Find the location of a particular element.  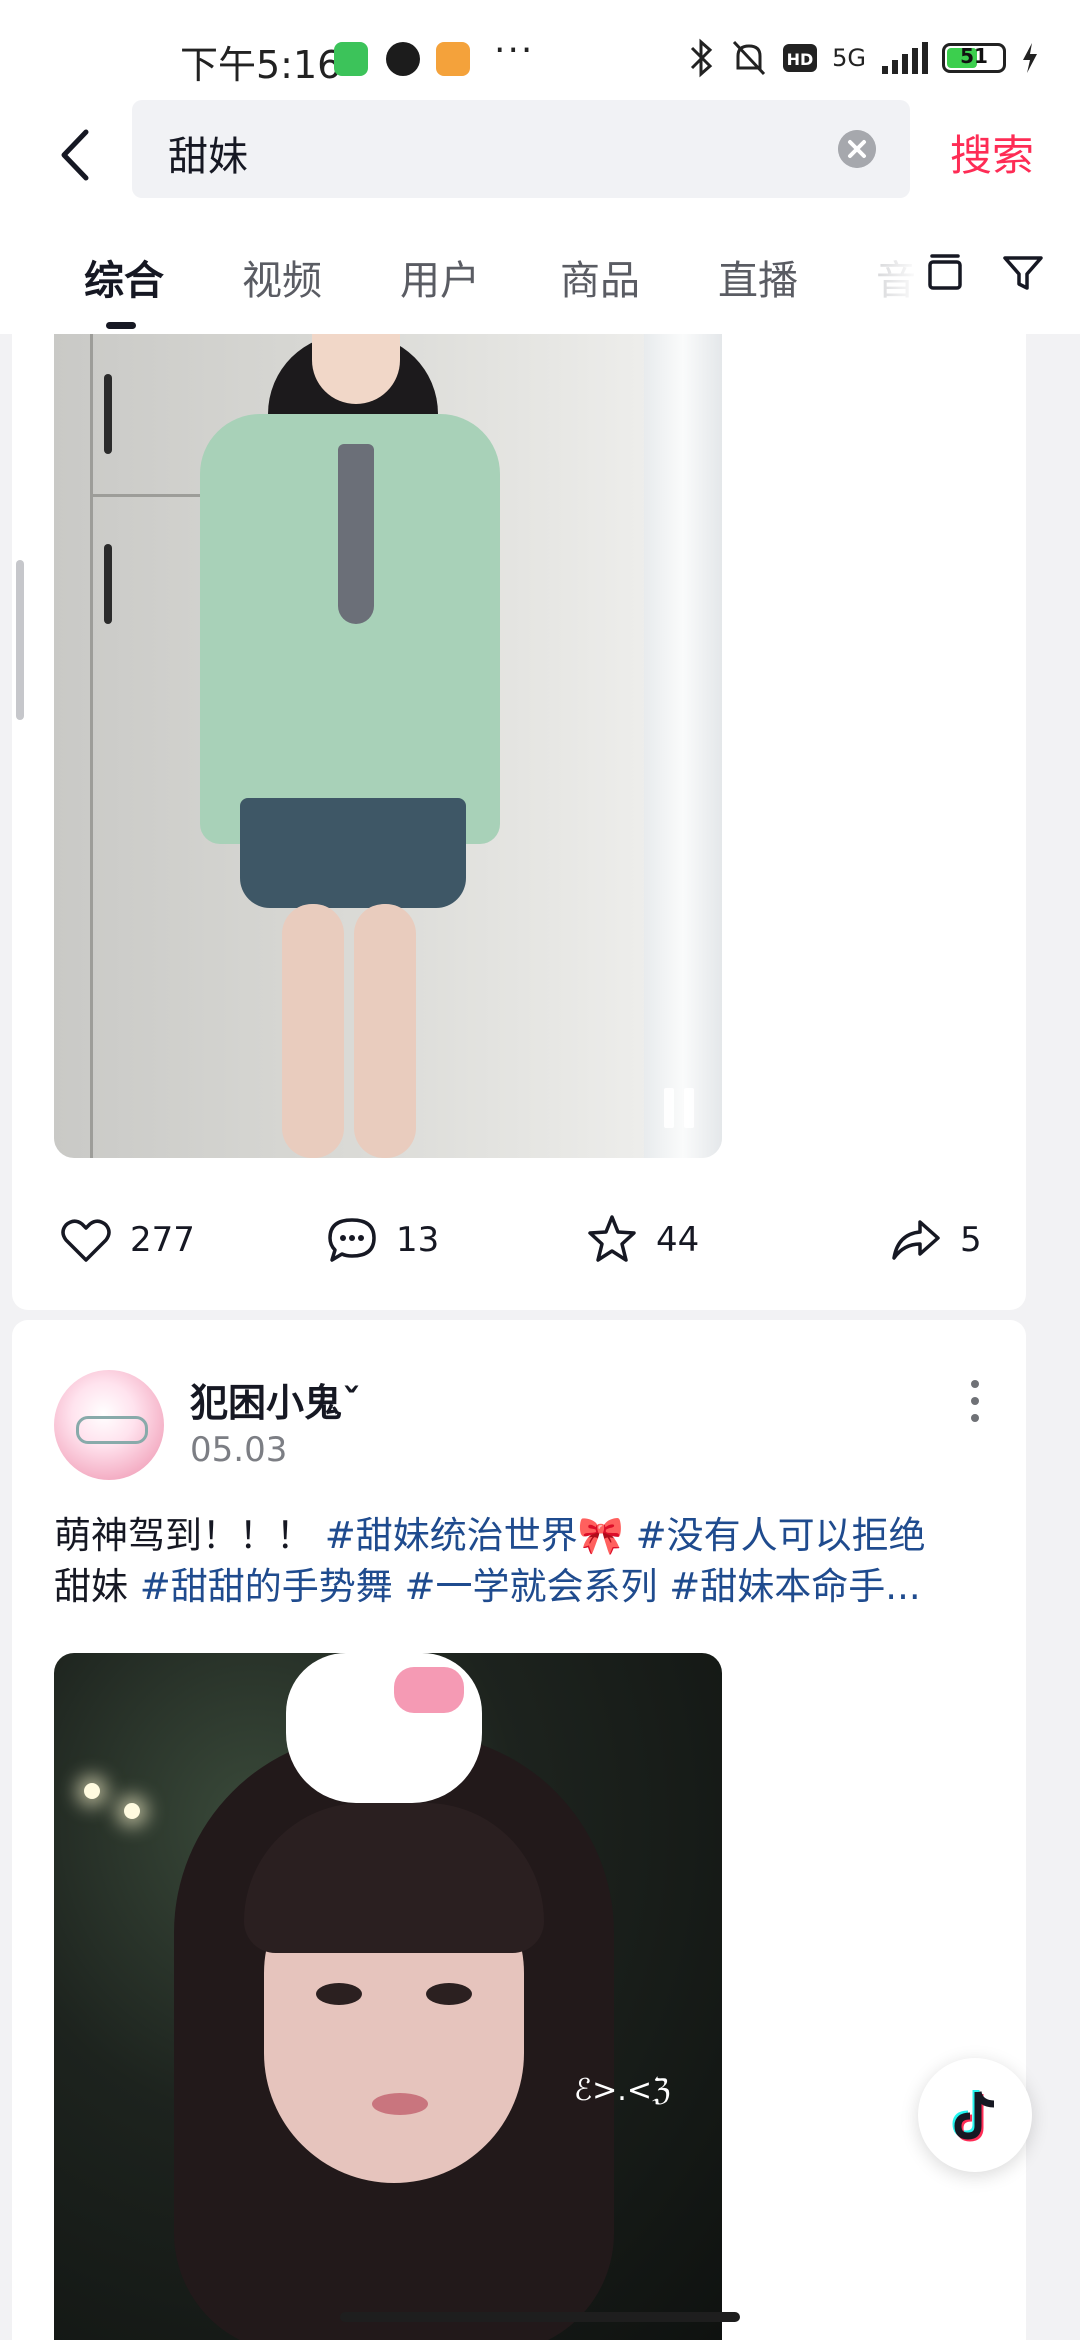

author-name: 犯困小鬼ˇ is located at coordinates (275, 1399).